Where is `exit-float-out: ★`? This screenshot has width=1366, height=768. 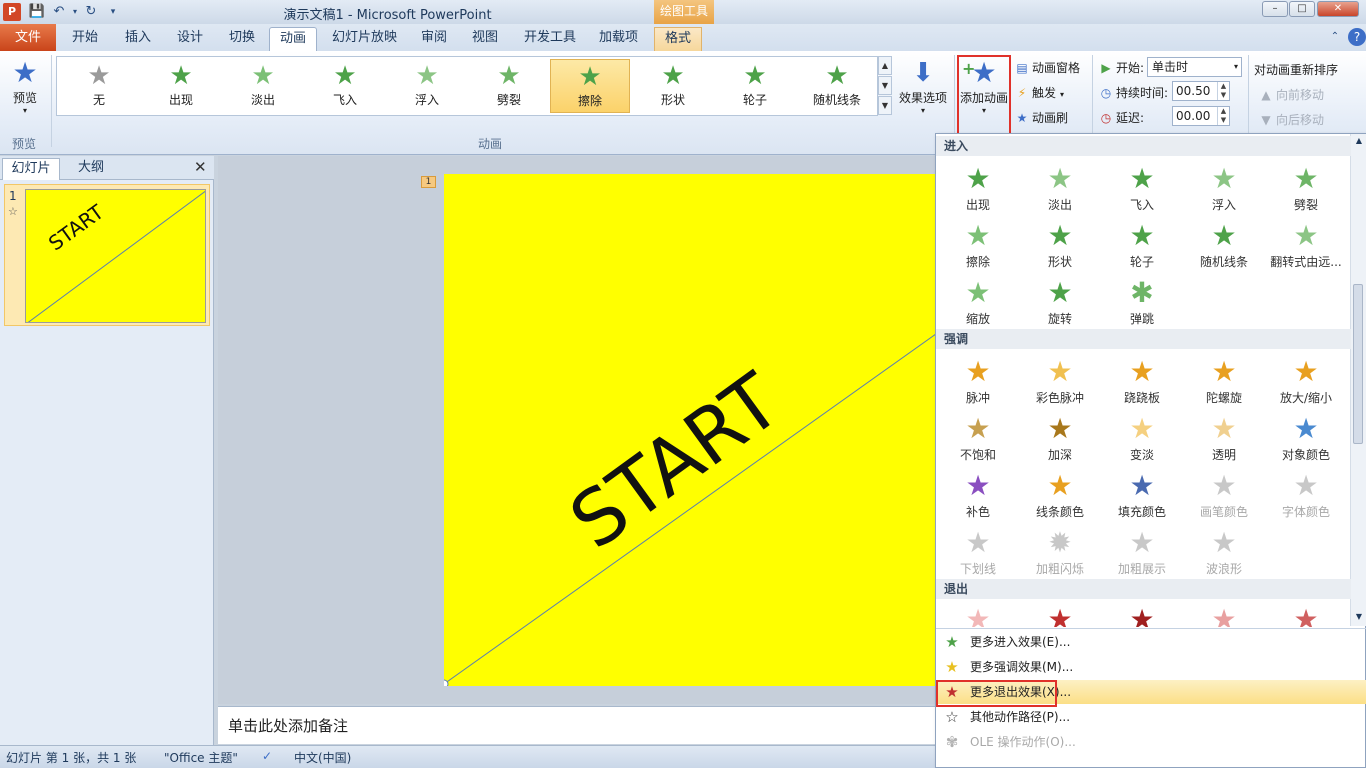
exit-float-out: ★ is located at coordinates (1224, 613).